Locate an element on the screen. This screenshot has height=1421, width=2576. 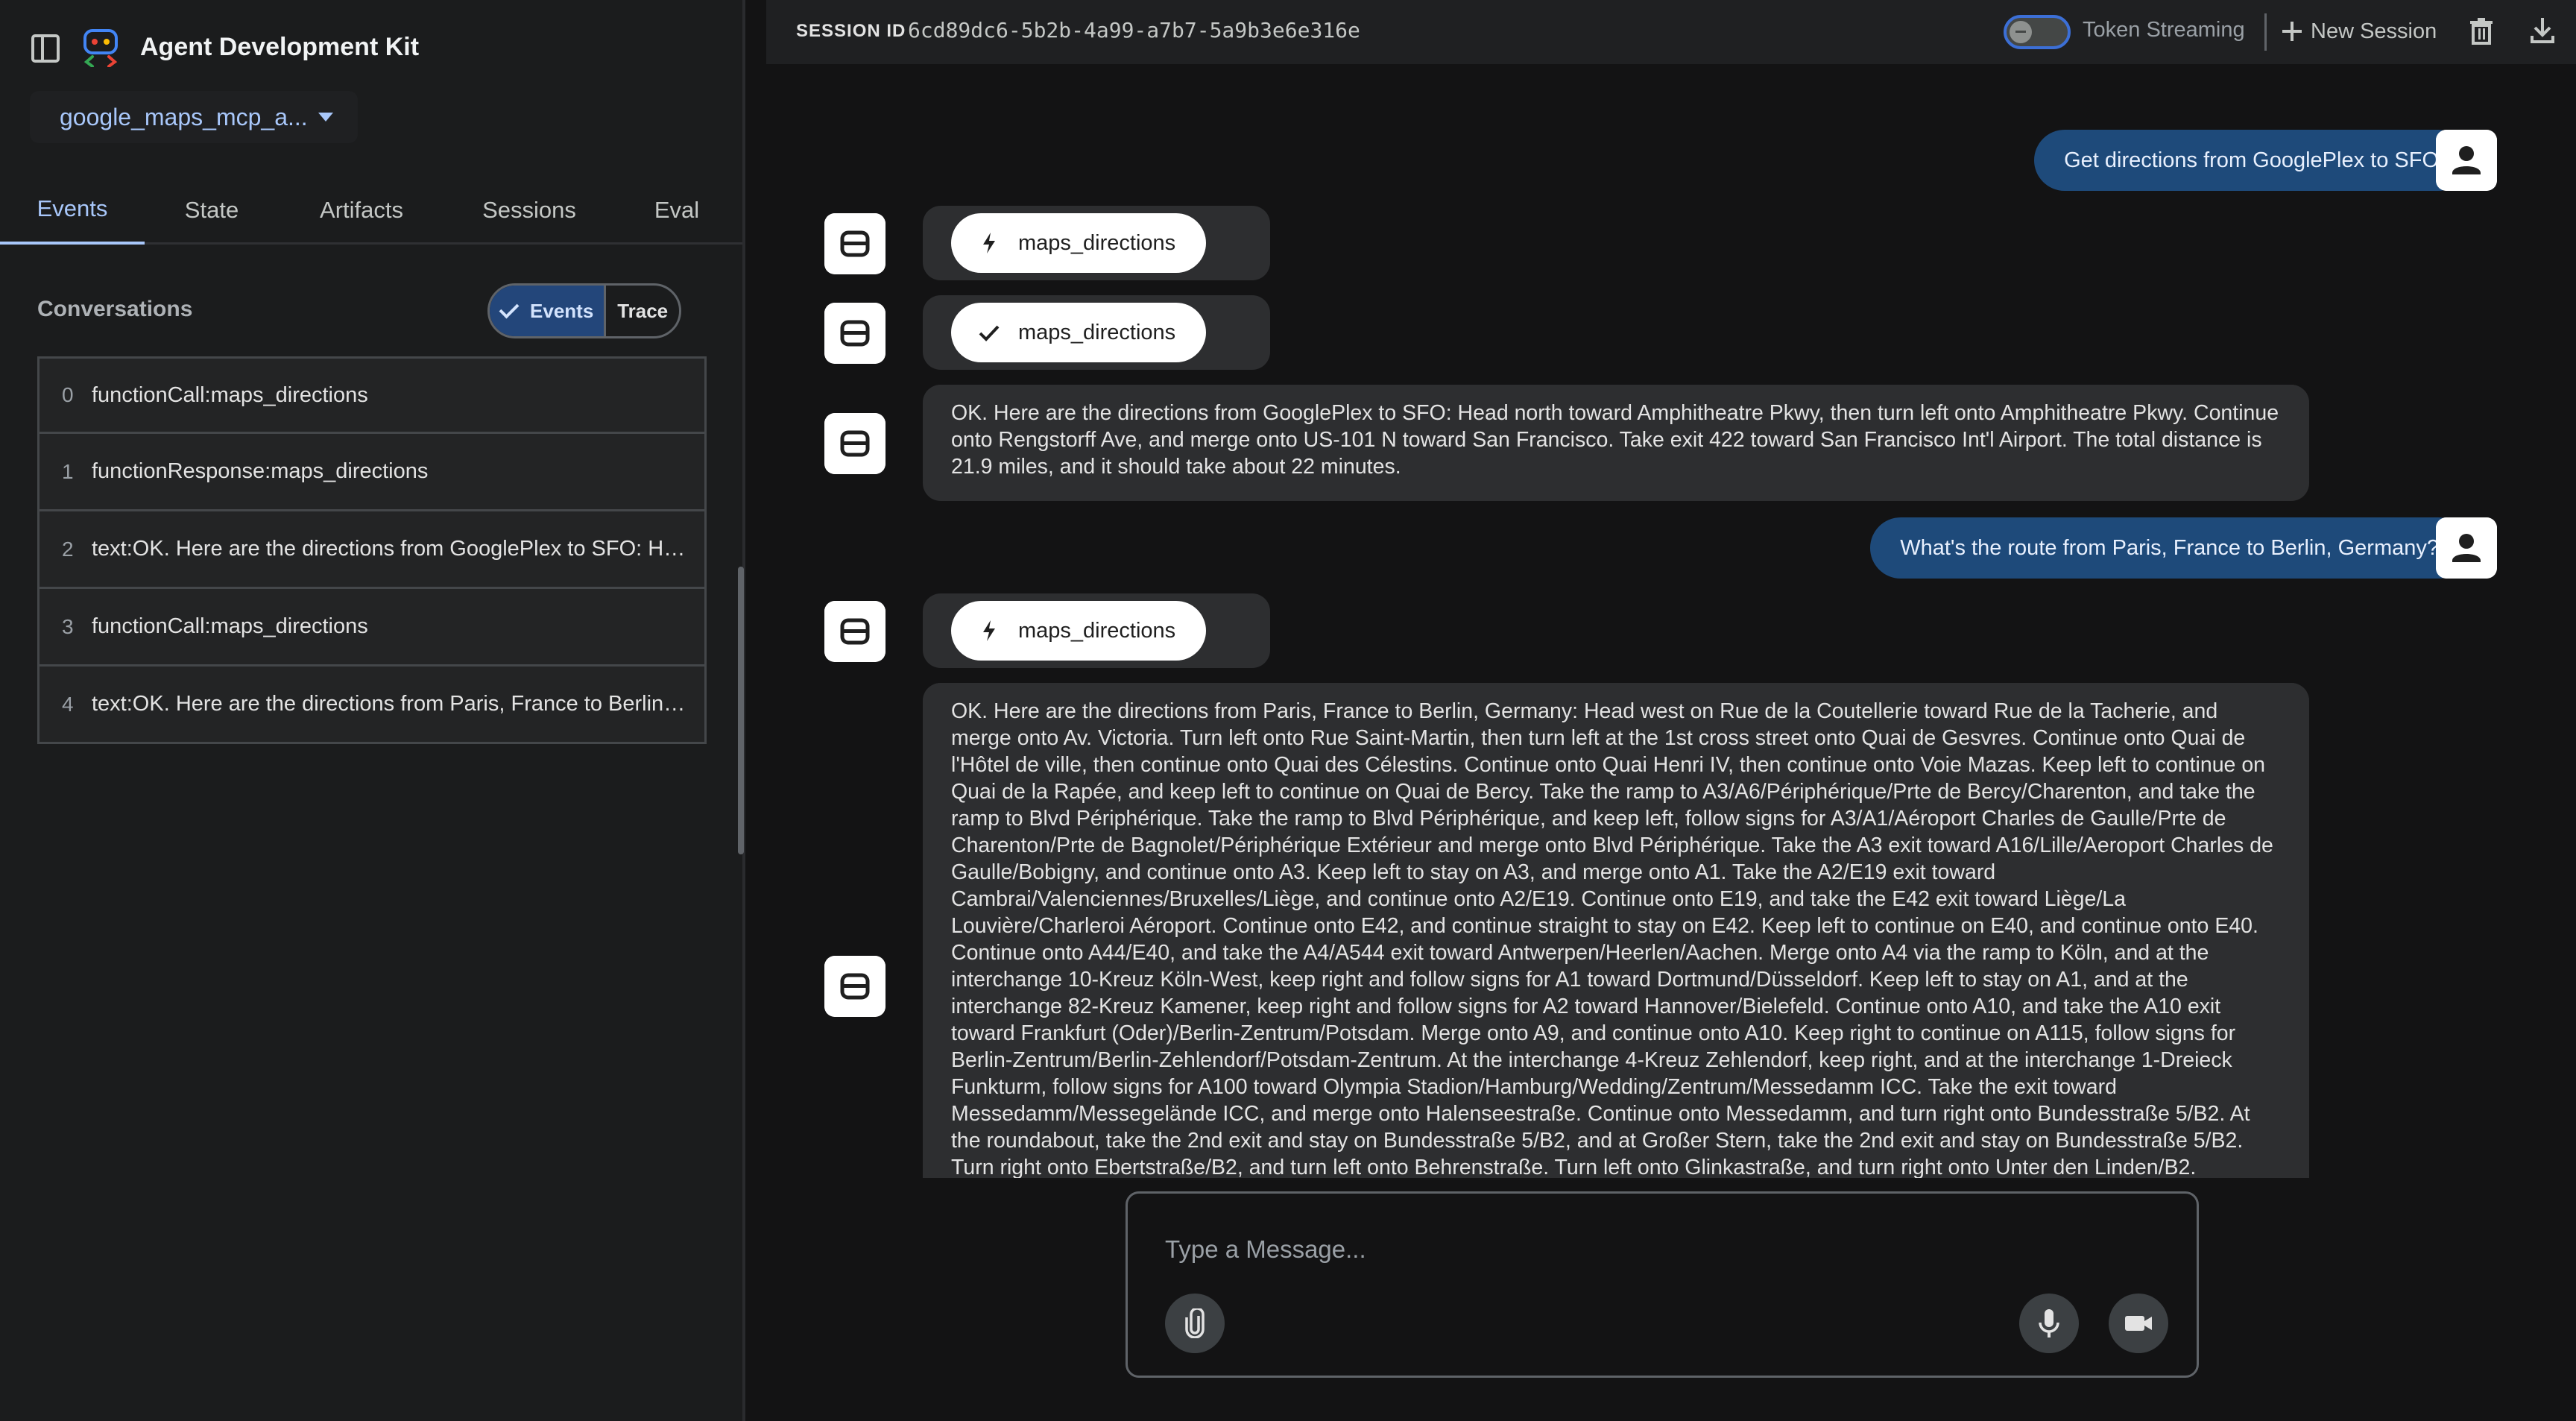
message-composer is located at coordinates (1663, 1284).